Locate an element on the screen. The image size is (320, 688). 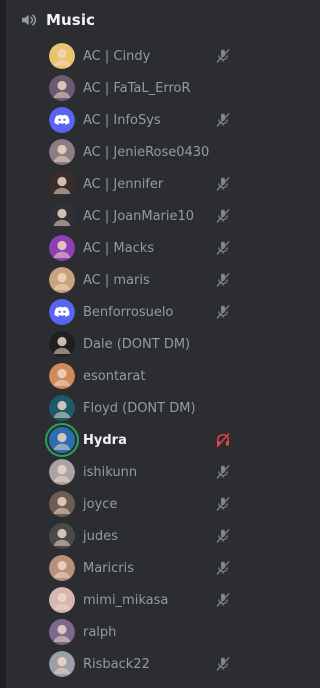
discord-logo-icon is located at coordinates (62, 120).